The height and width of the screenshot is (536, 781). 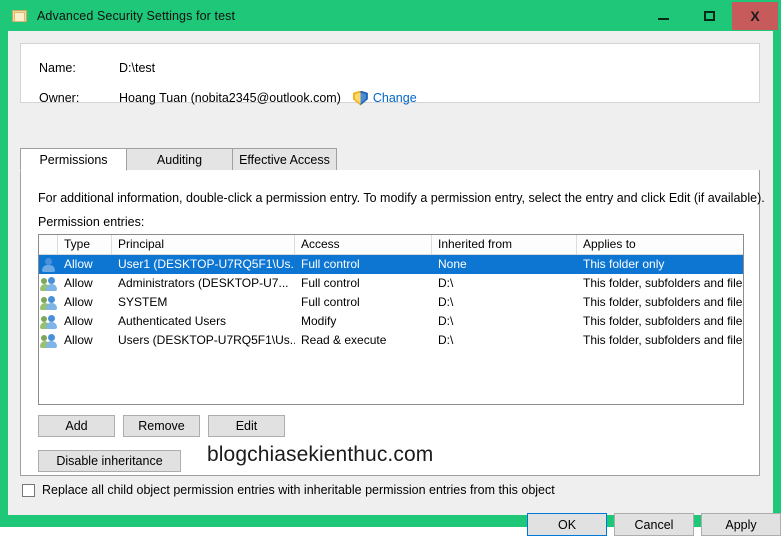 I want to click on uac-shield-icon, so click(x=360, y=98).